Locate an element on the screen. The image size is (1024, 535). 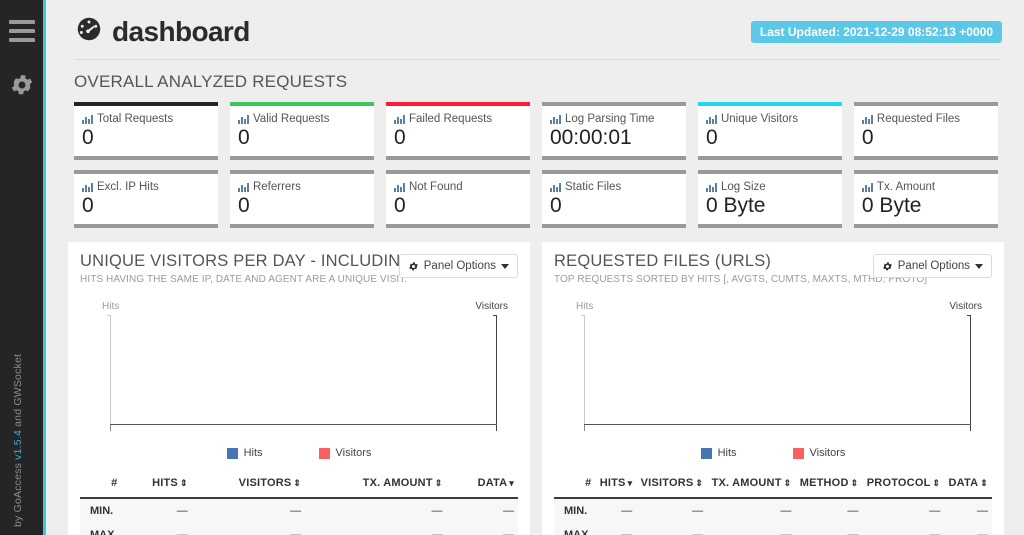
table-column-header: DATA ▾ is located at coordinates (482, 486).